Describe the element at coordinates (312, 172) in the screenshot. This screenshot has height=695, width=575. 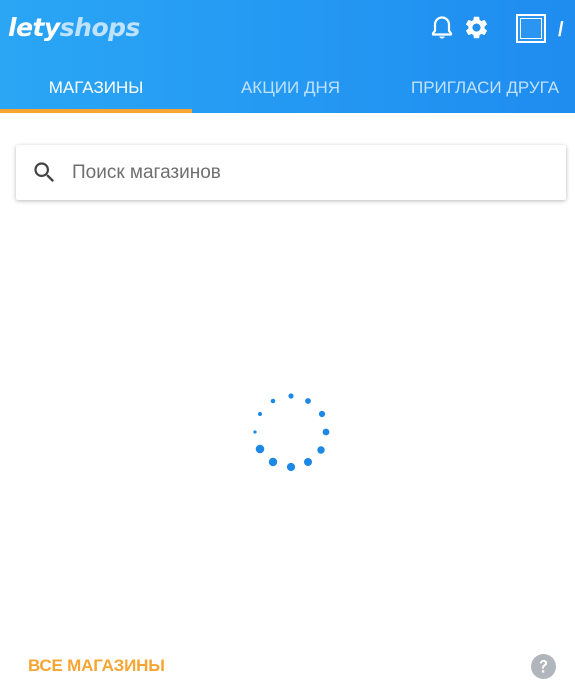
I see `search-input` at that location.